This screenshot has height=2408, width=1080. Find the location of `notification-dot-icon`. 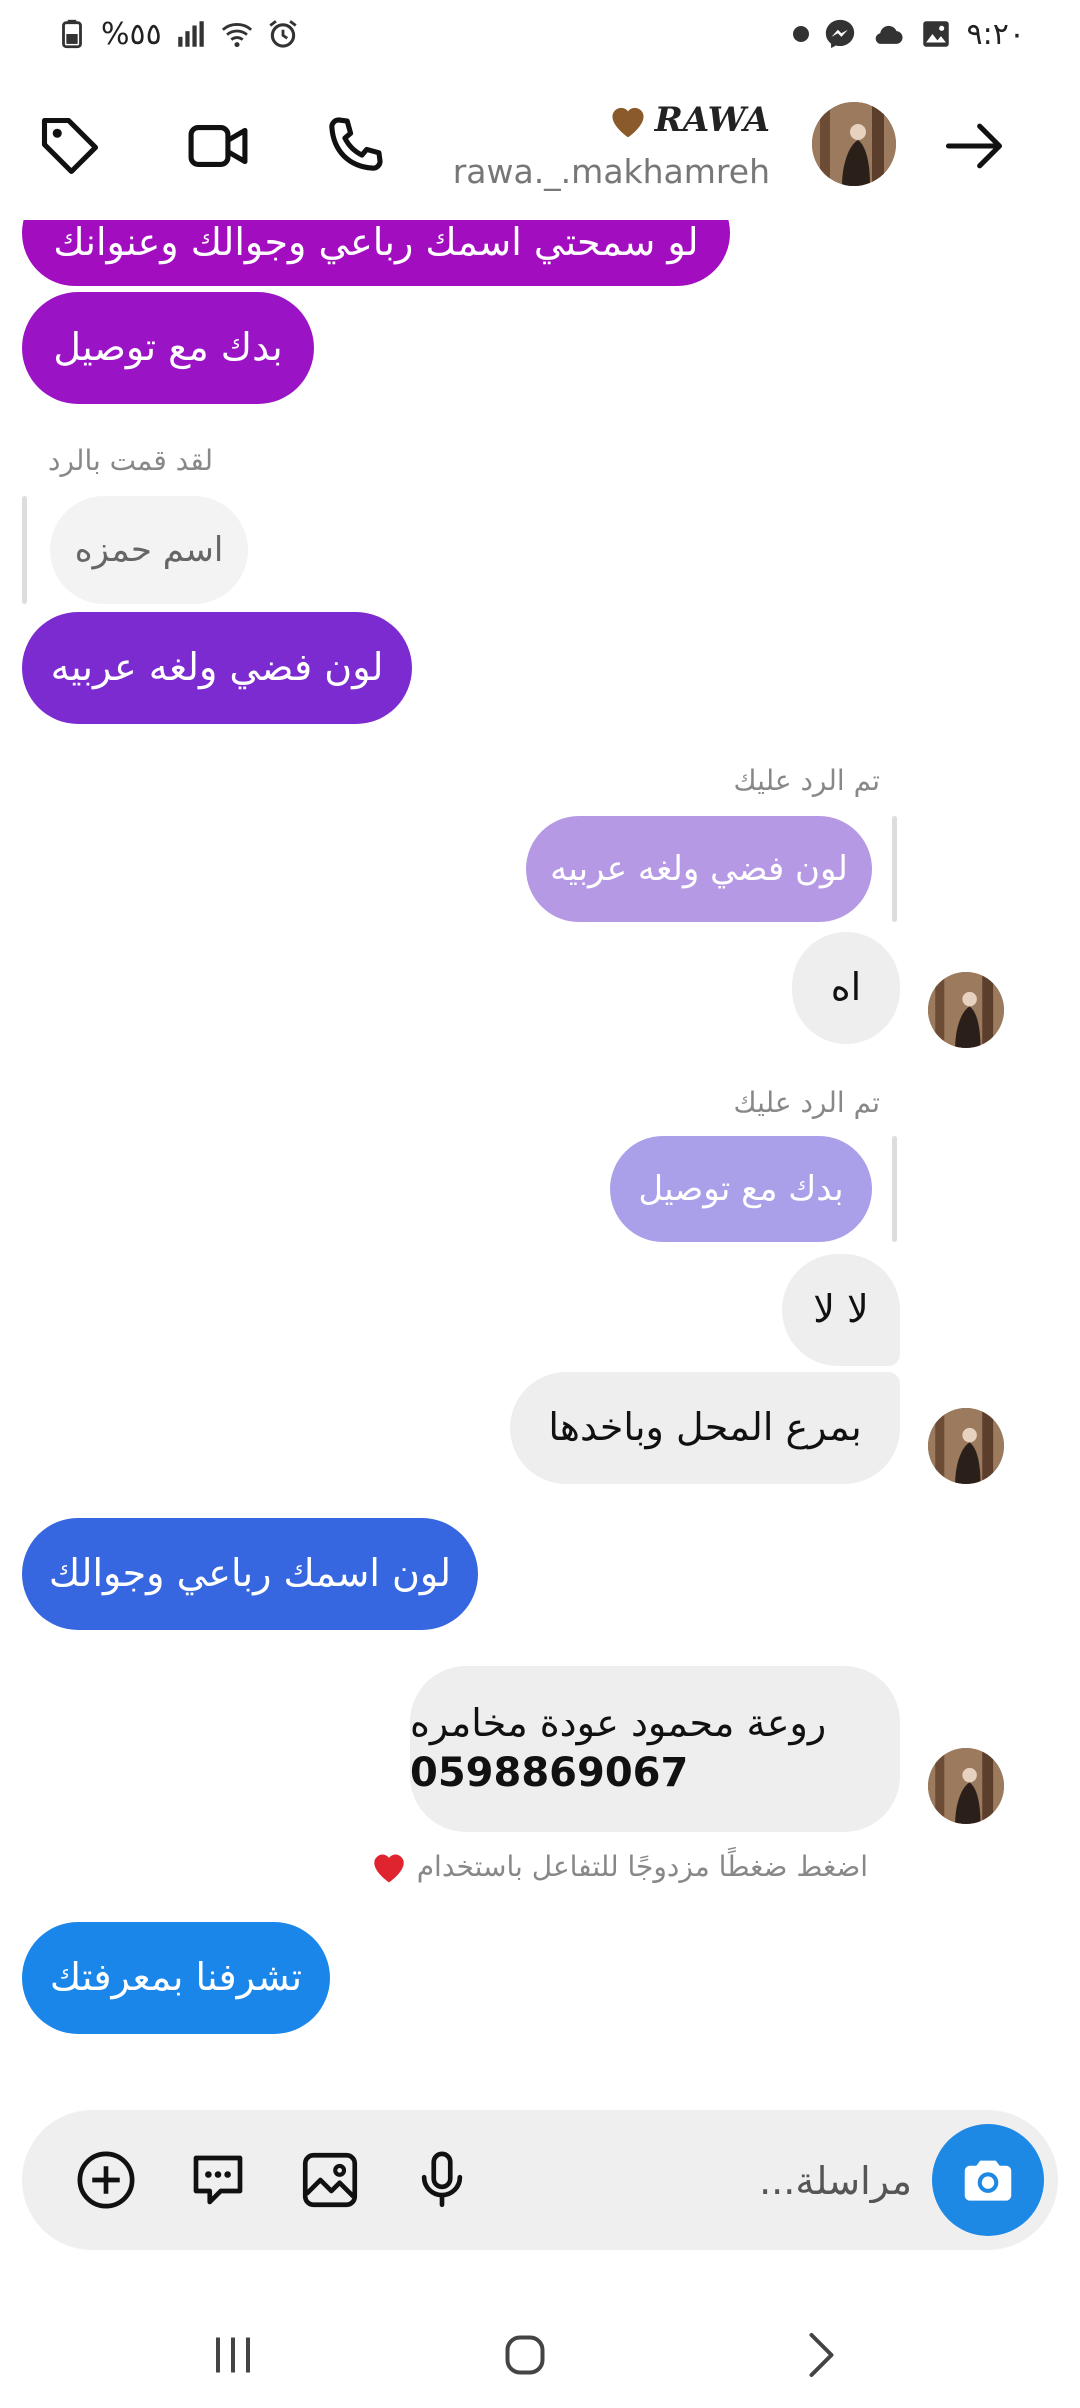

notification-dot-icon is located at coordinates (800, 34).